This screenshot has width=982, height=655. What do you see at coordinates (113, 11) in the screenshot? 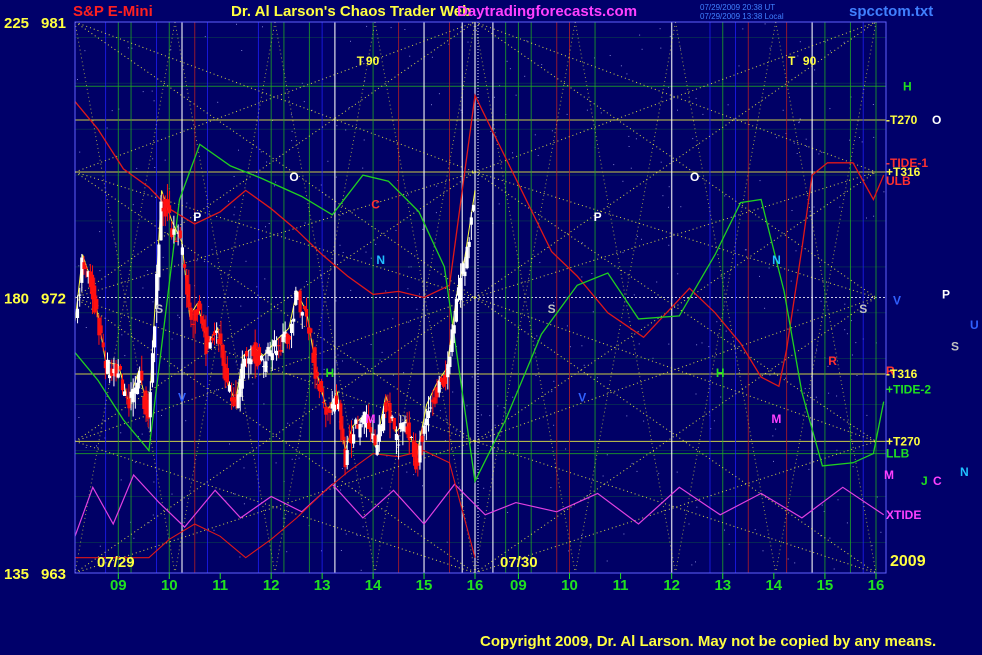
I see `instrument-label: S&P E-Mini` at bounding box center [113, 11].